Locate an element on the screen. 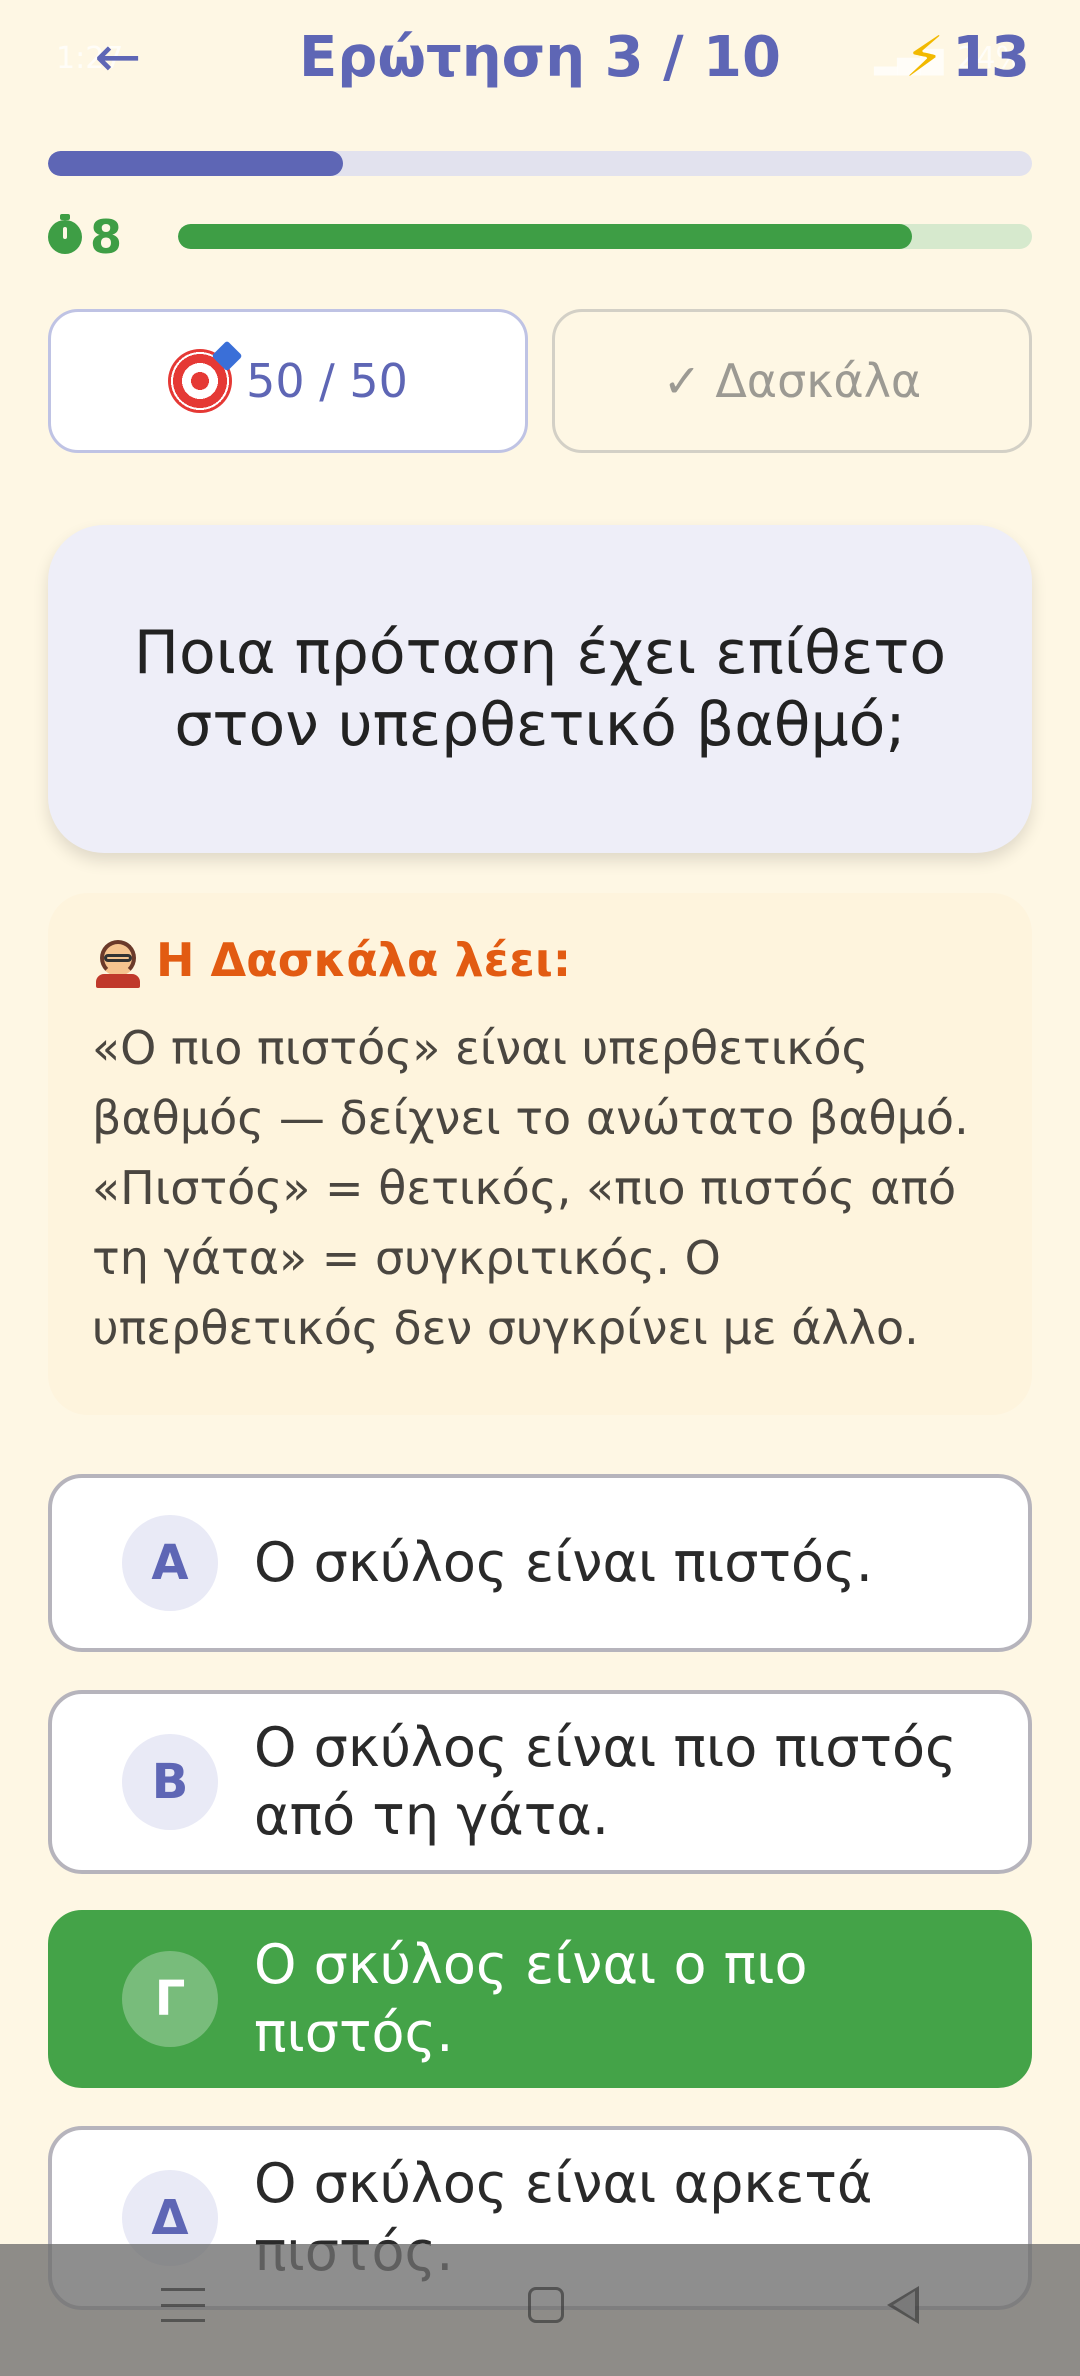  answer-letter-badge: Β is located at coordinates (170, 1782).